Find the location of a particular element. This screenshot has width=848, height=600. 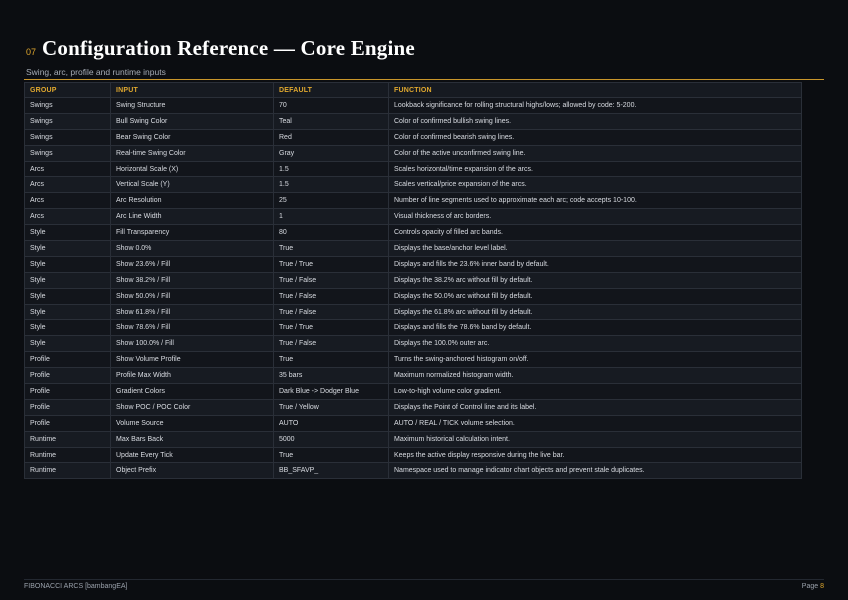

cell-default: 1 is located at coordinates (331, 217).